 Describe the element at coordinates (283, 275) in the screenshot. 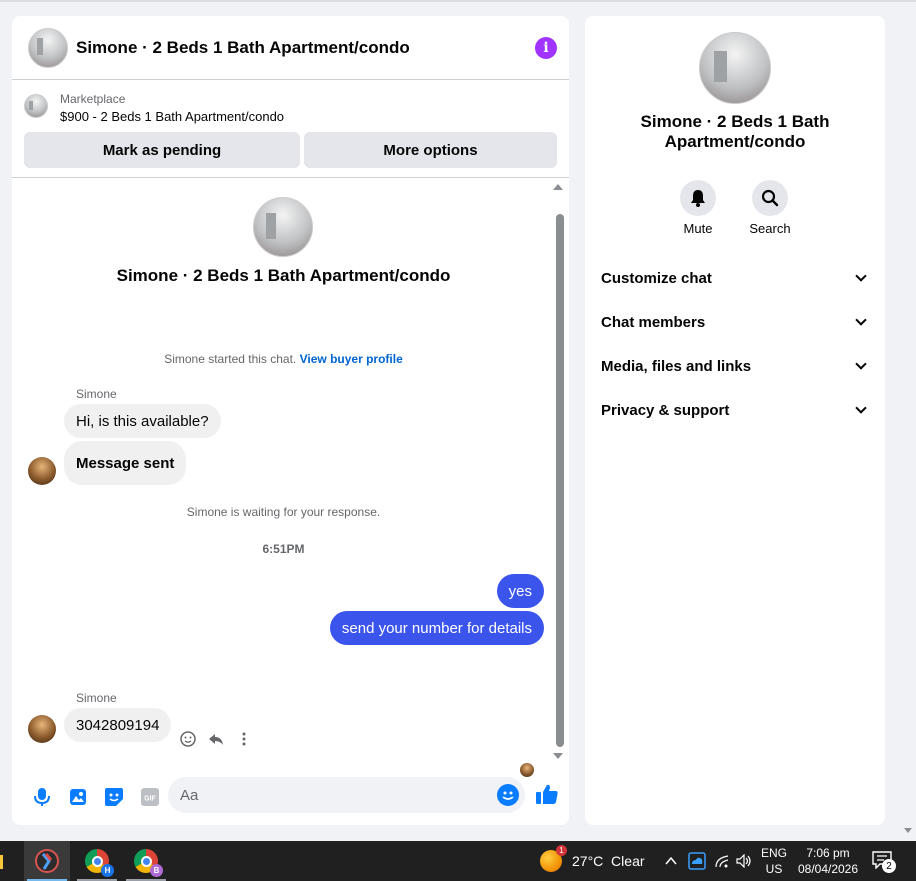

I see `conversation-title: Simone · 2 Beds 1 Bath Apartment/condo` at that location.